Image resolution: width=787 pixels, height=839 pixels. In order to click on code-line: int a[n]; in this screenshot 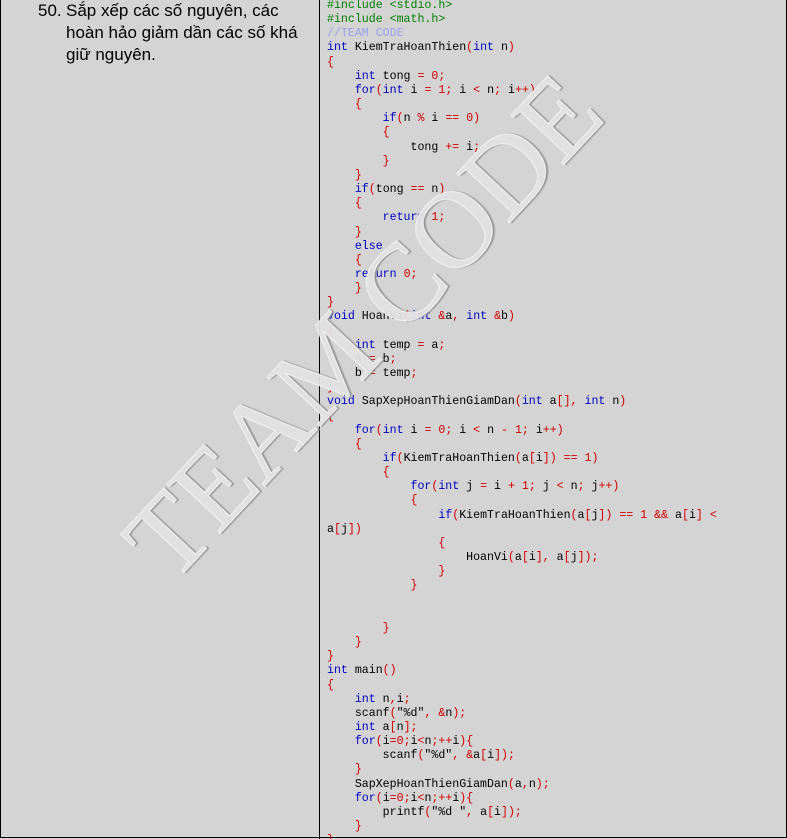, I will do `click(372, 727)`.